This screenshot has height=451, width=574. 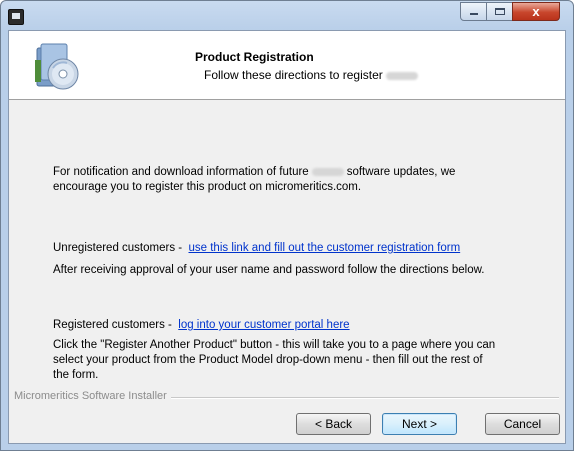 I want to click on close-icon: x, so click(x=536, y=11).